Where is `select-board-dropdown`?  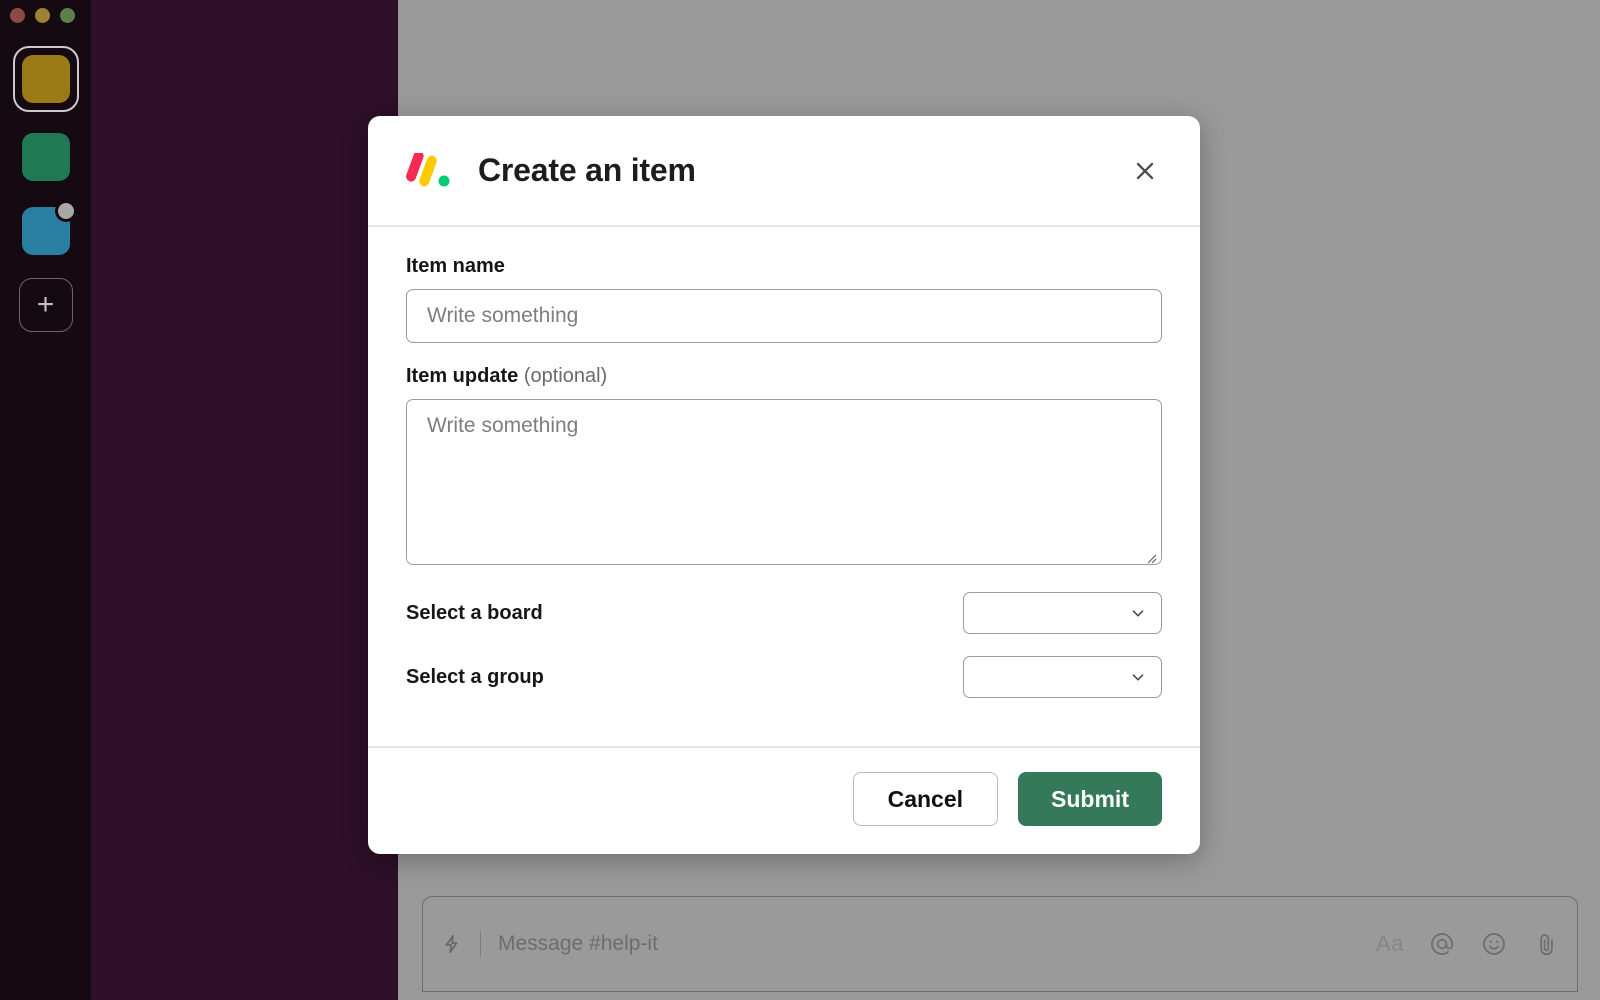
select-board-dropdown is located at coordinates (1062, 613).